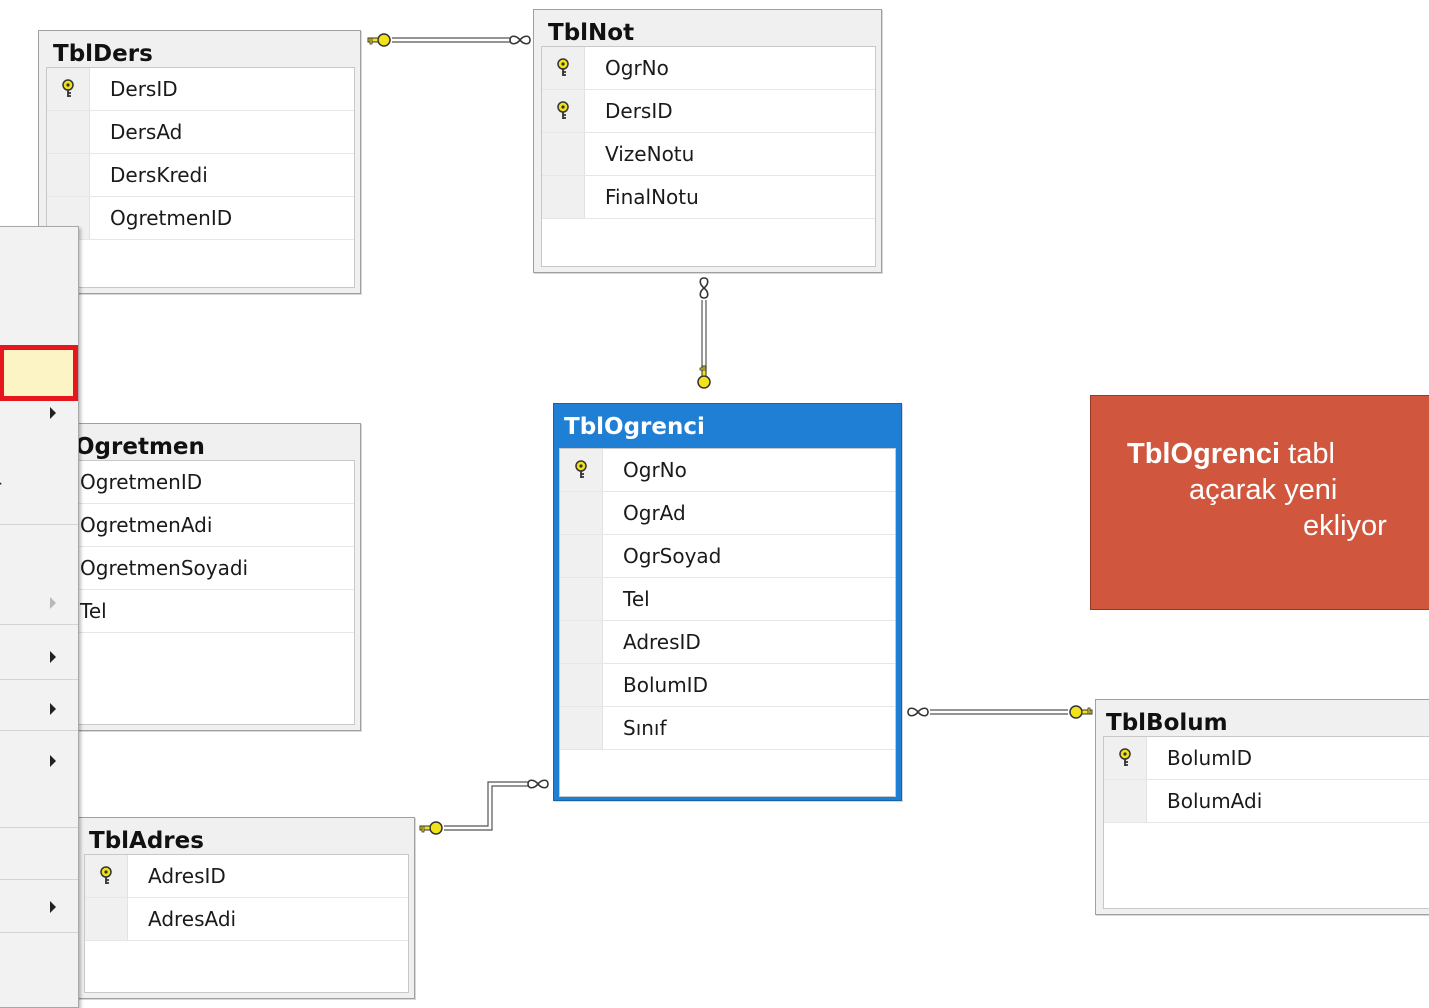 Image resolution: width=1429 pixels, height=1008 pixels. I want to click on column-row: DersKredi, so click(200, 175).